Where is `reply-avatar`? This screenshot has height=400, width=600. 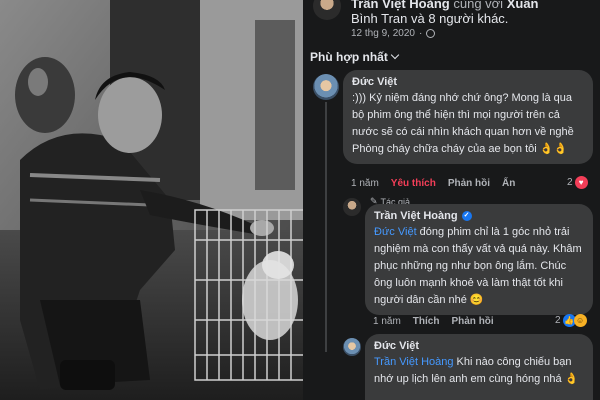
reply-avatar is located at coordinates (352, 207).